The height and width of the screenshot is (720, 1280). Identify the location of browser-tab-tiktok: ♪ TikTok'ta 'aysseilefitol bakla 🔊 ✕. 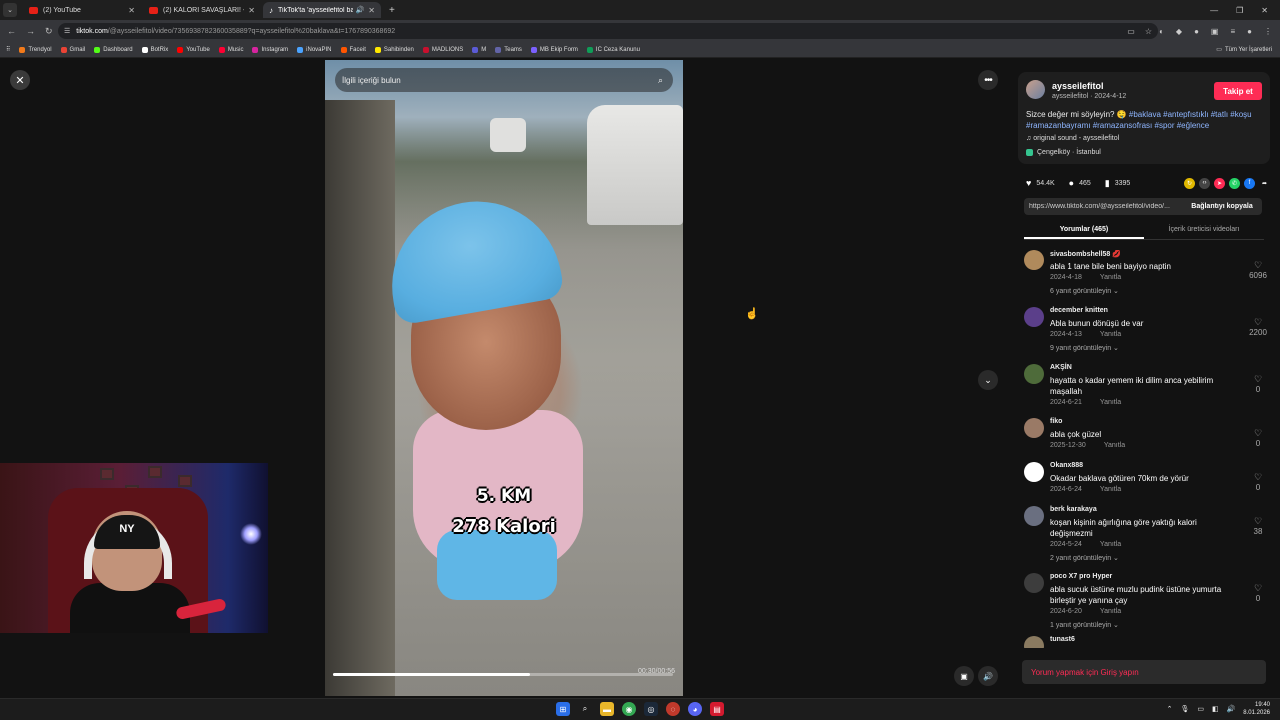
(322, 10).